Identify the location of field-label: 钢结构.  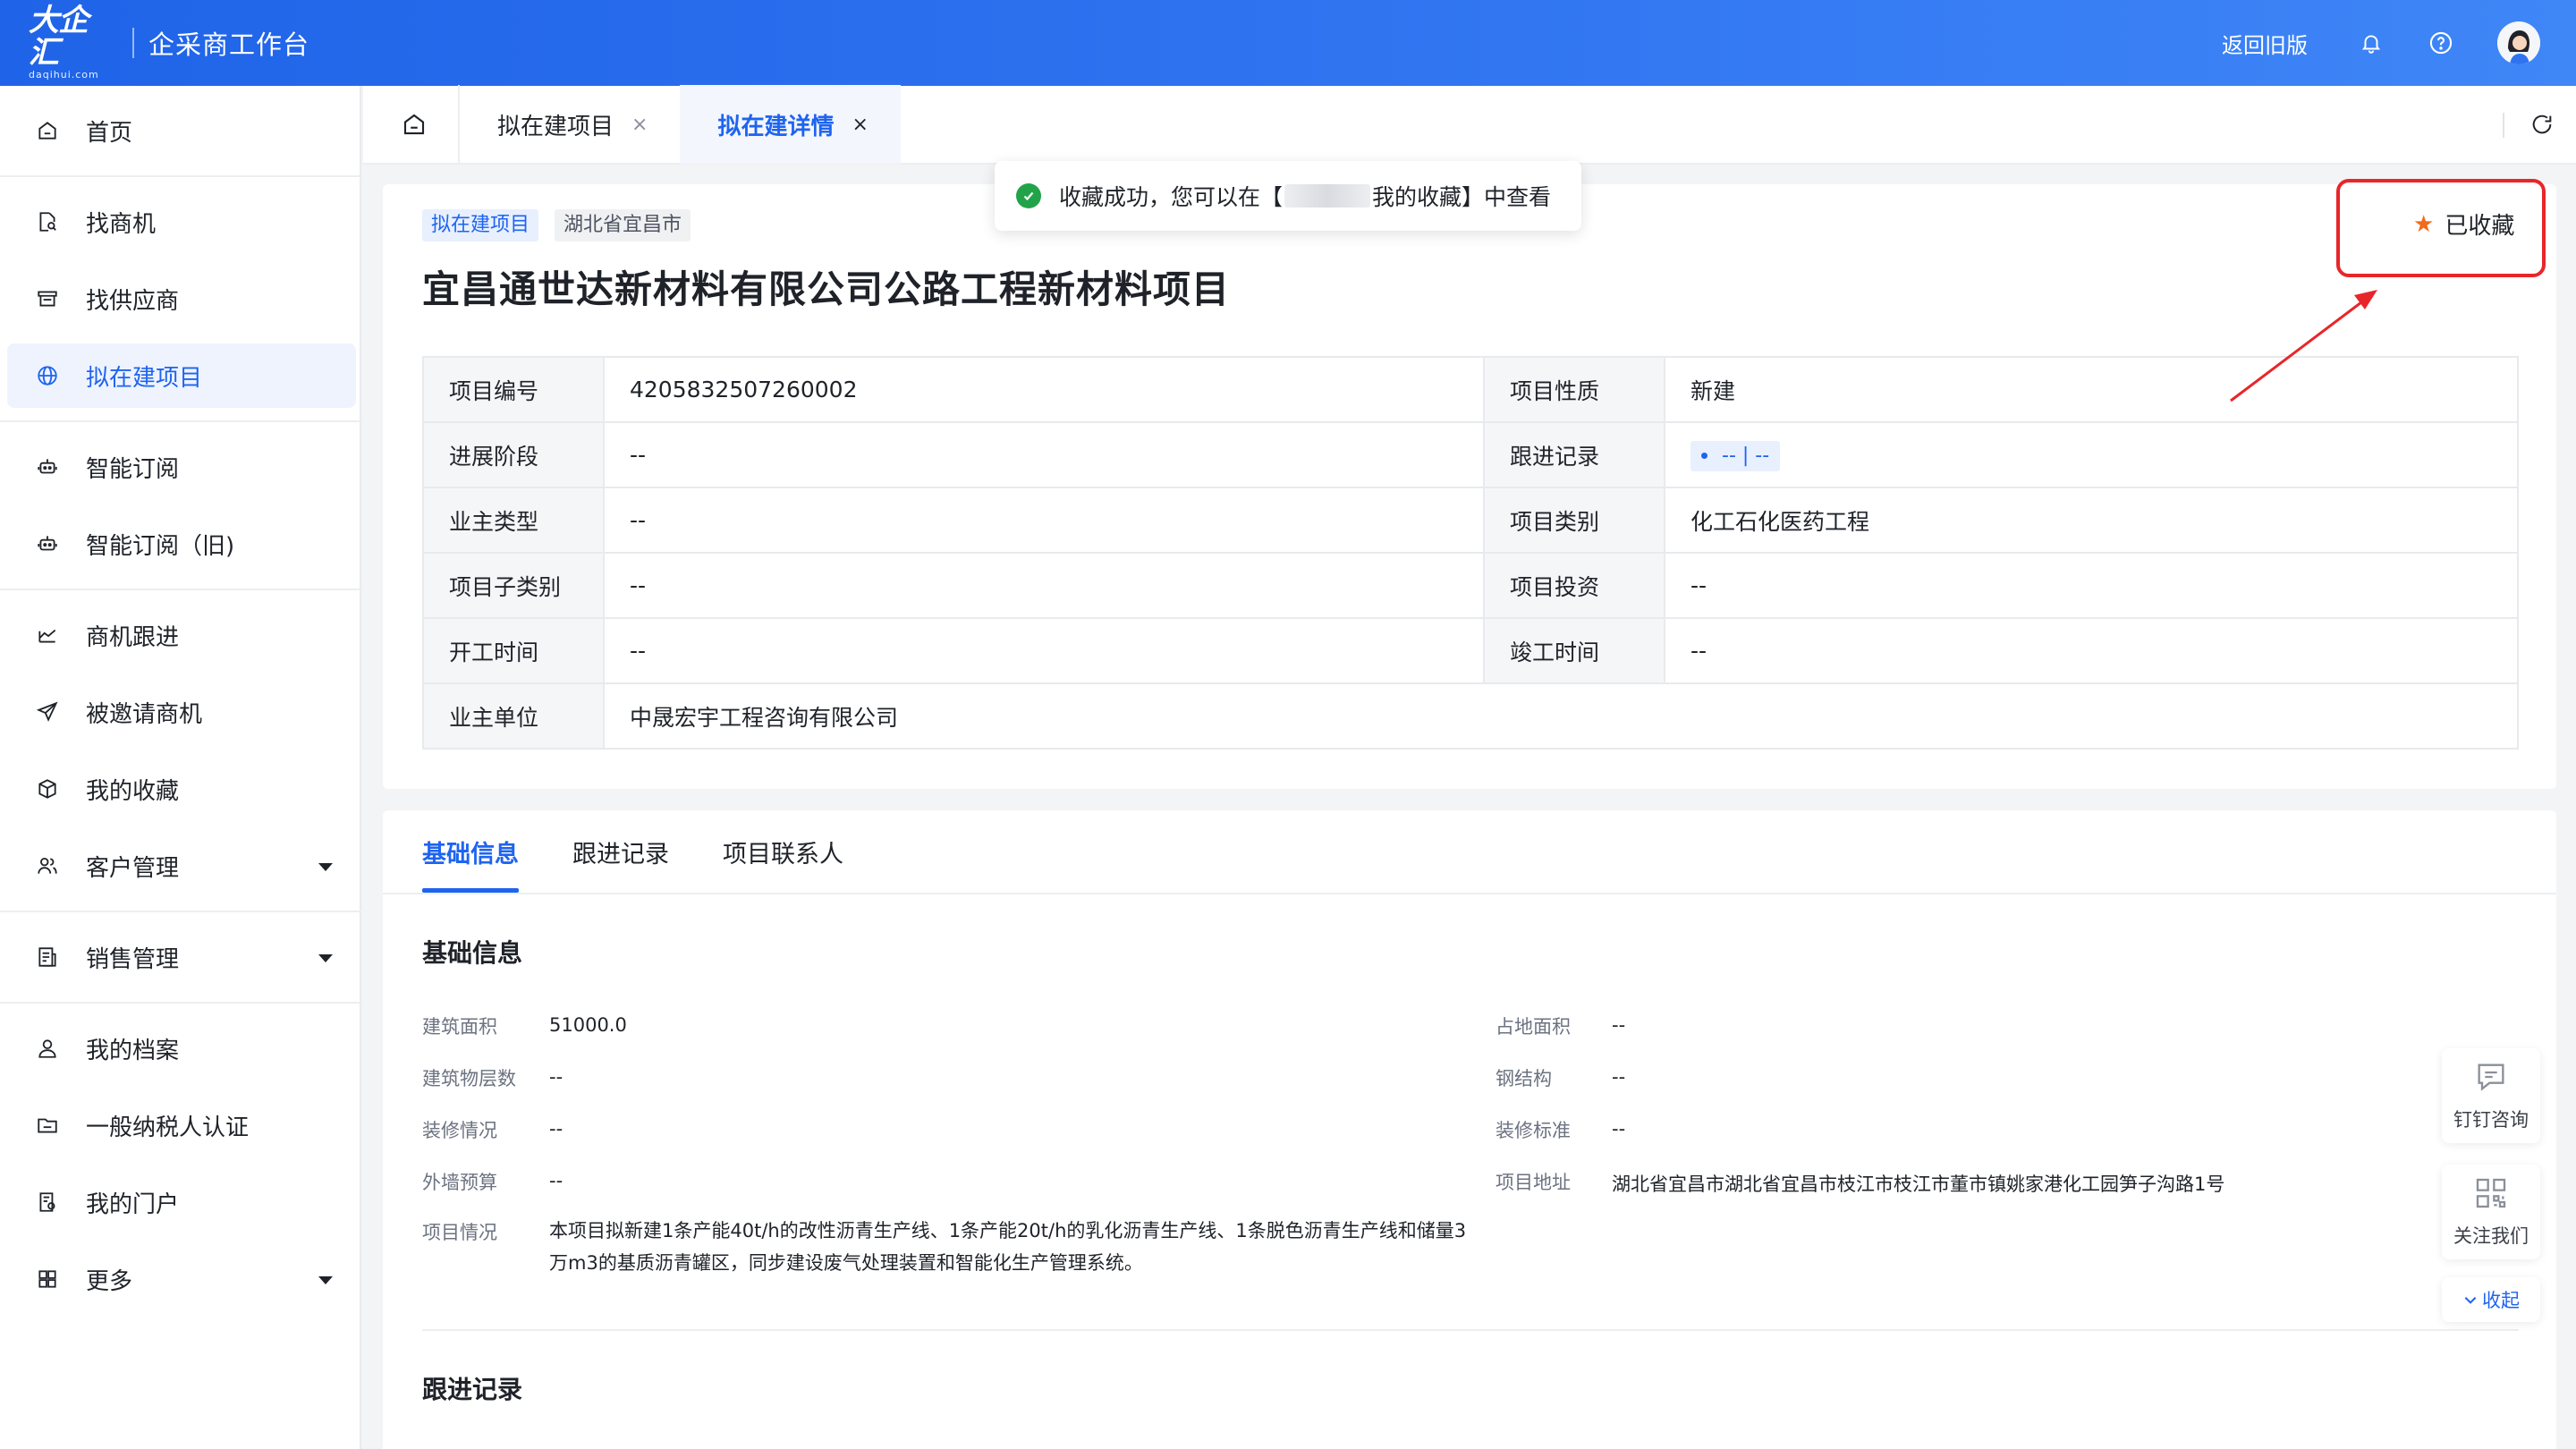
(1524, 1078).